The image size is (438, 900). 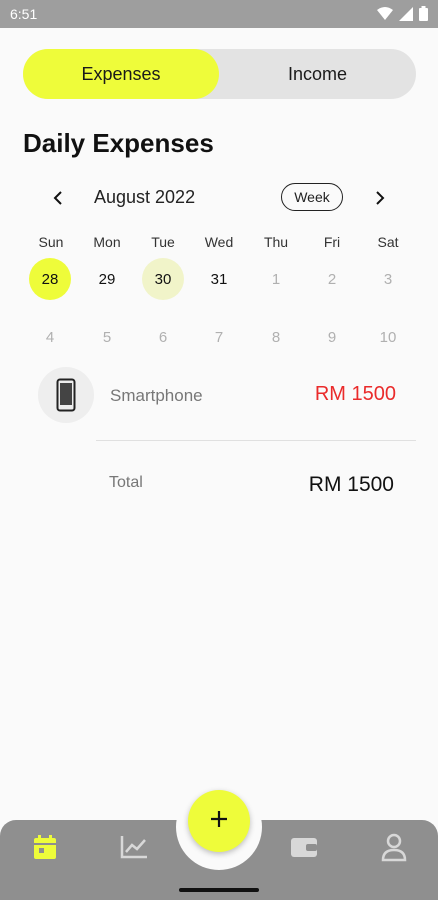 What do you see at coordinates (51, 242) in the screenshot?
I see `weekday-label: Sun` at bounding box center [51, 242].